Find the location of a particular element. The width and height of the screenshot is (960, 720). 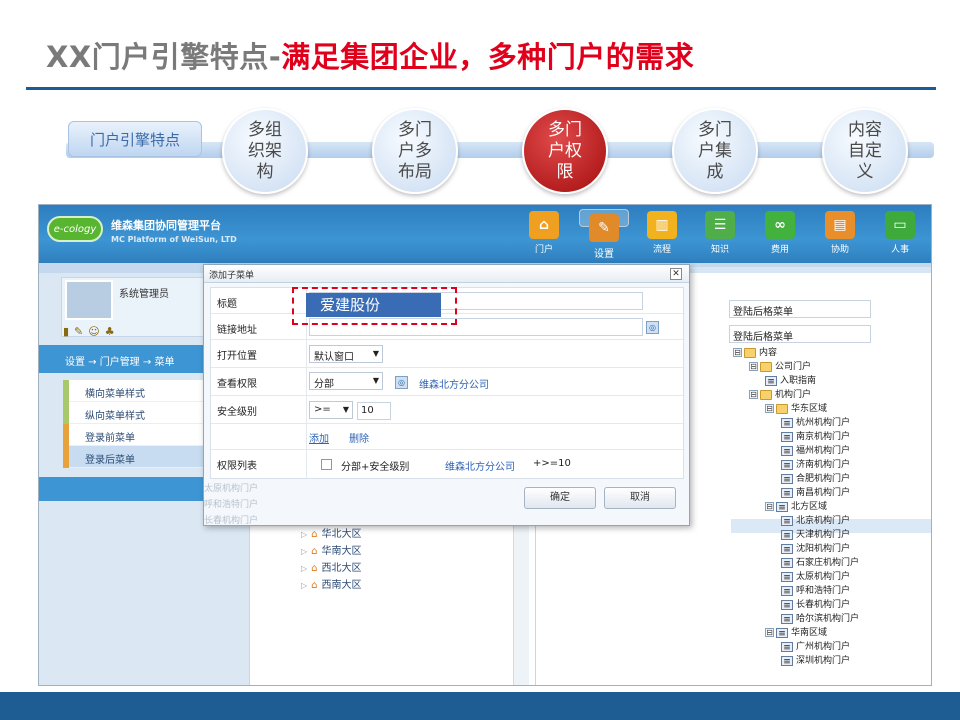

slide-title-main: 满足集团企业，多种门户的需求 is located at coordinates (488, 57).